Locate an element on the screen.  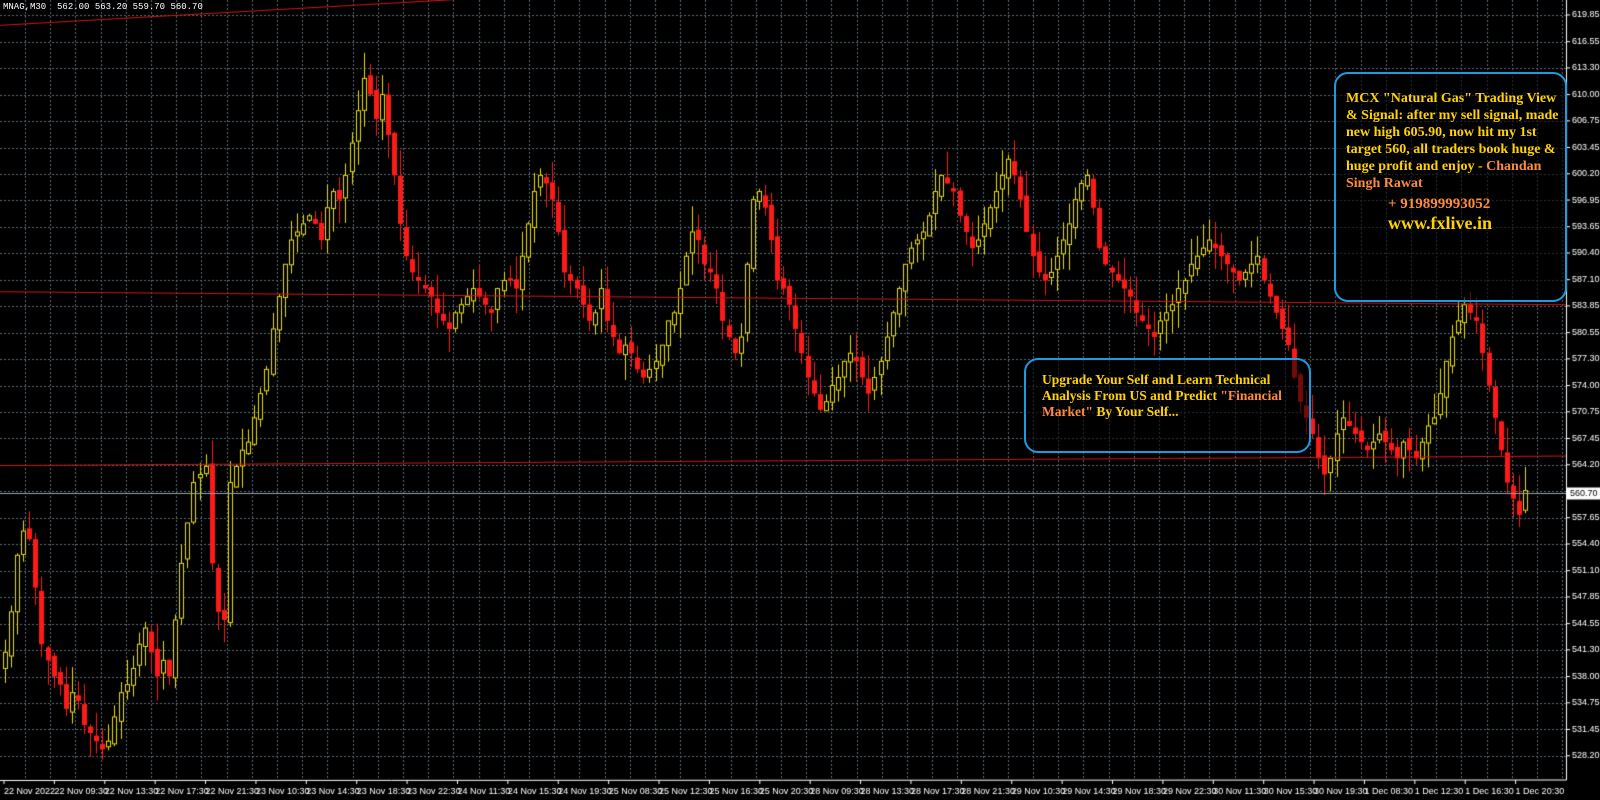
symbol-label: MNAG,M30 is located at coordinates (25, 7).